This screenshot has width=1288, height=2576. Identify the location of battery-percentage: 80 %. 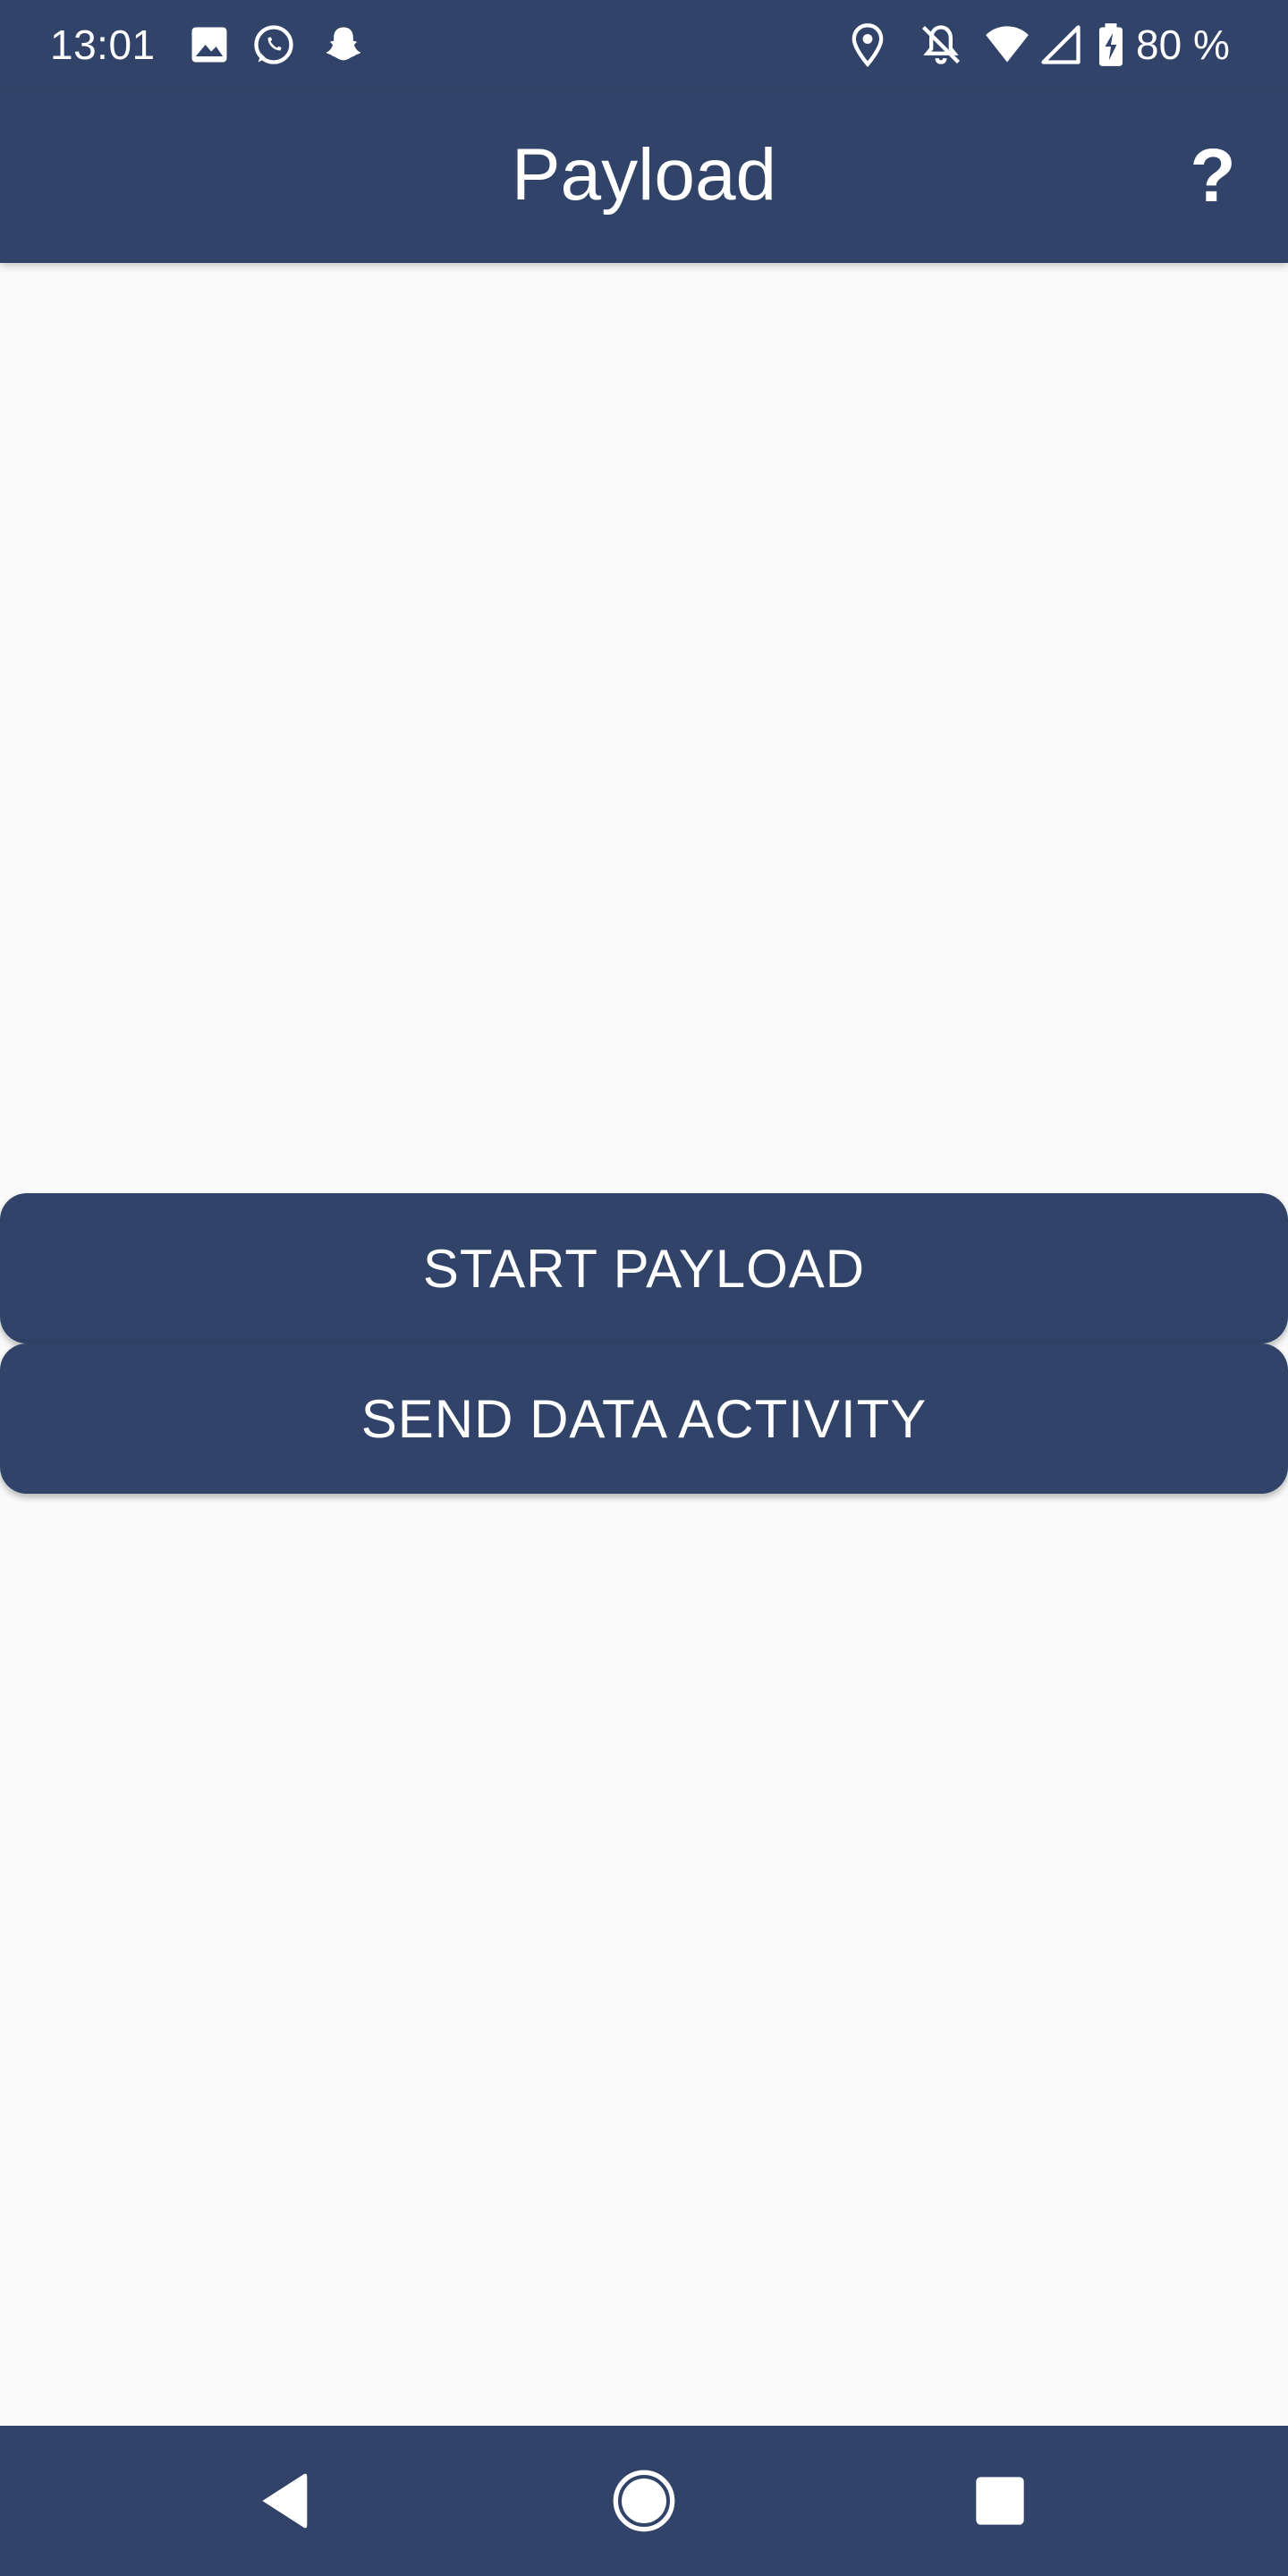
(1183, 44).